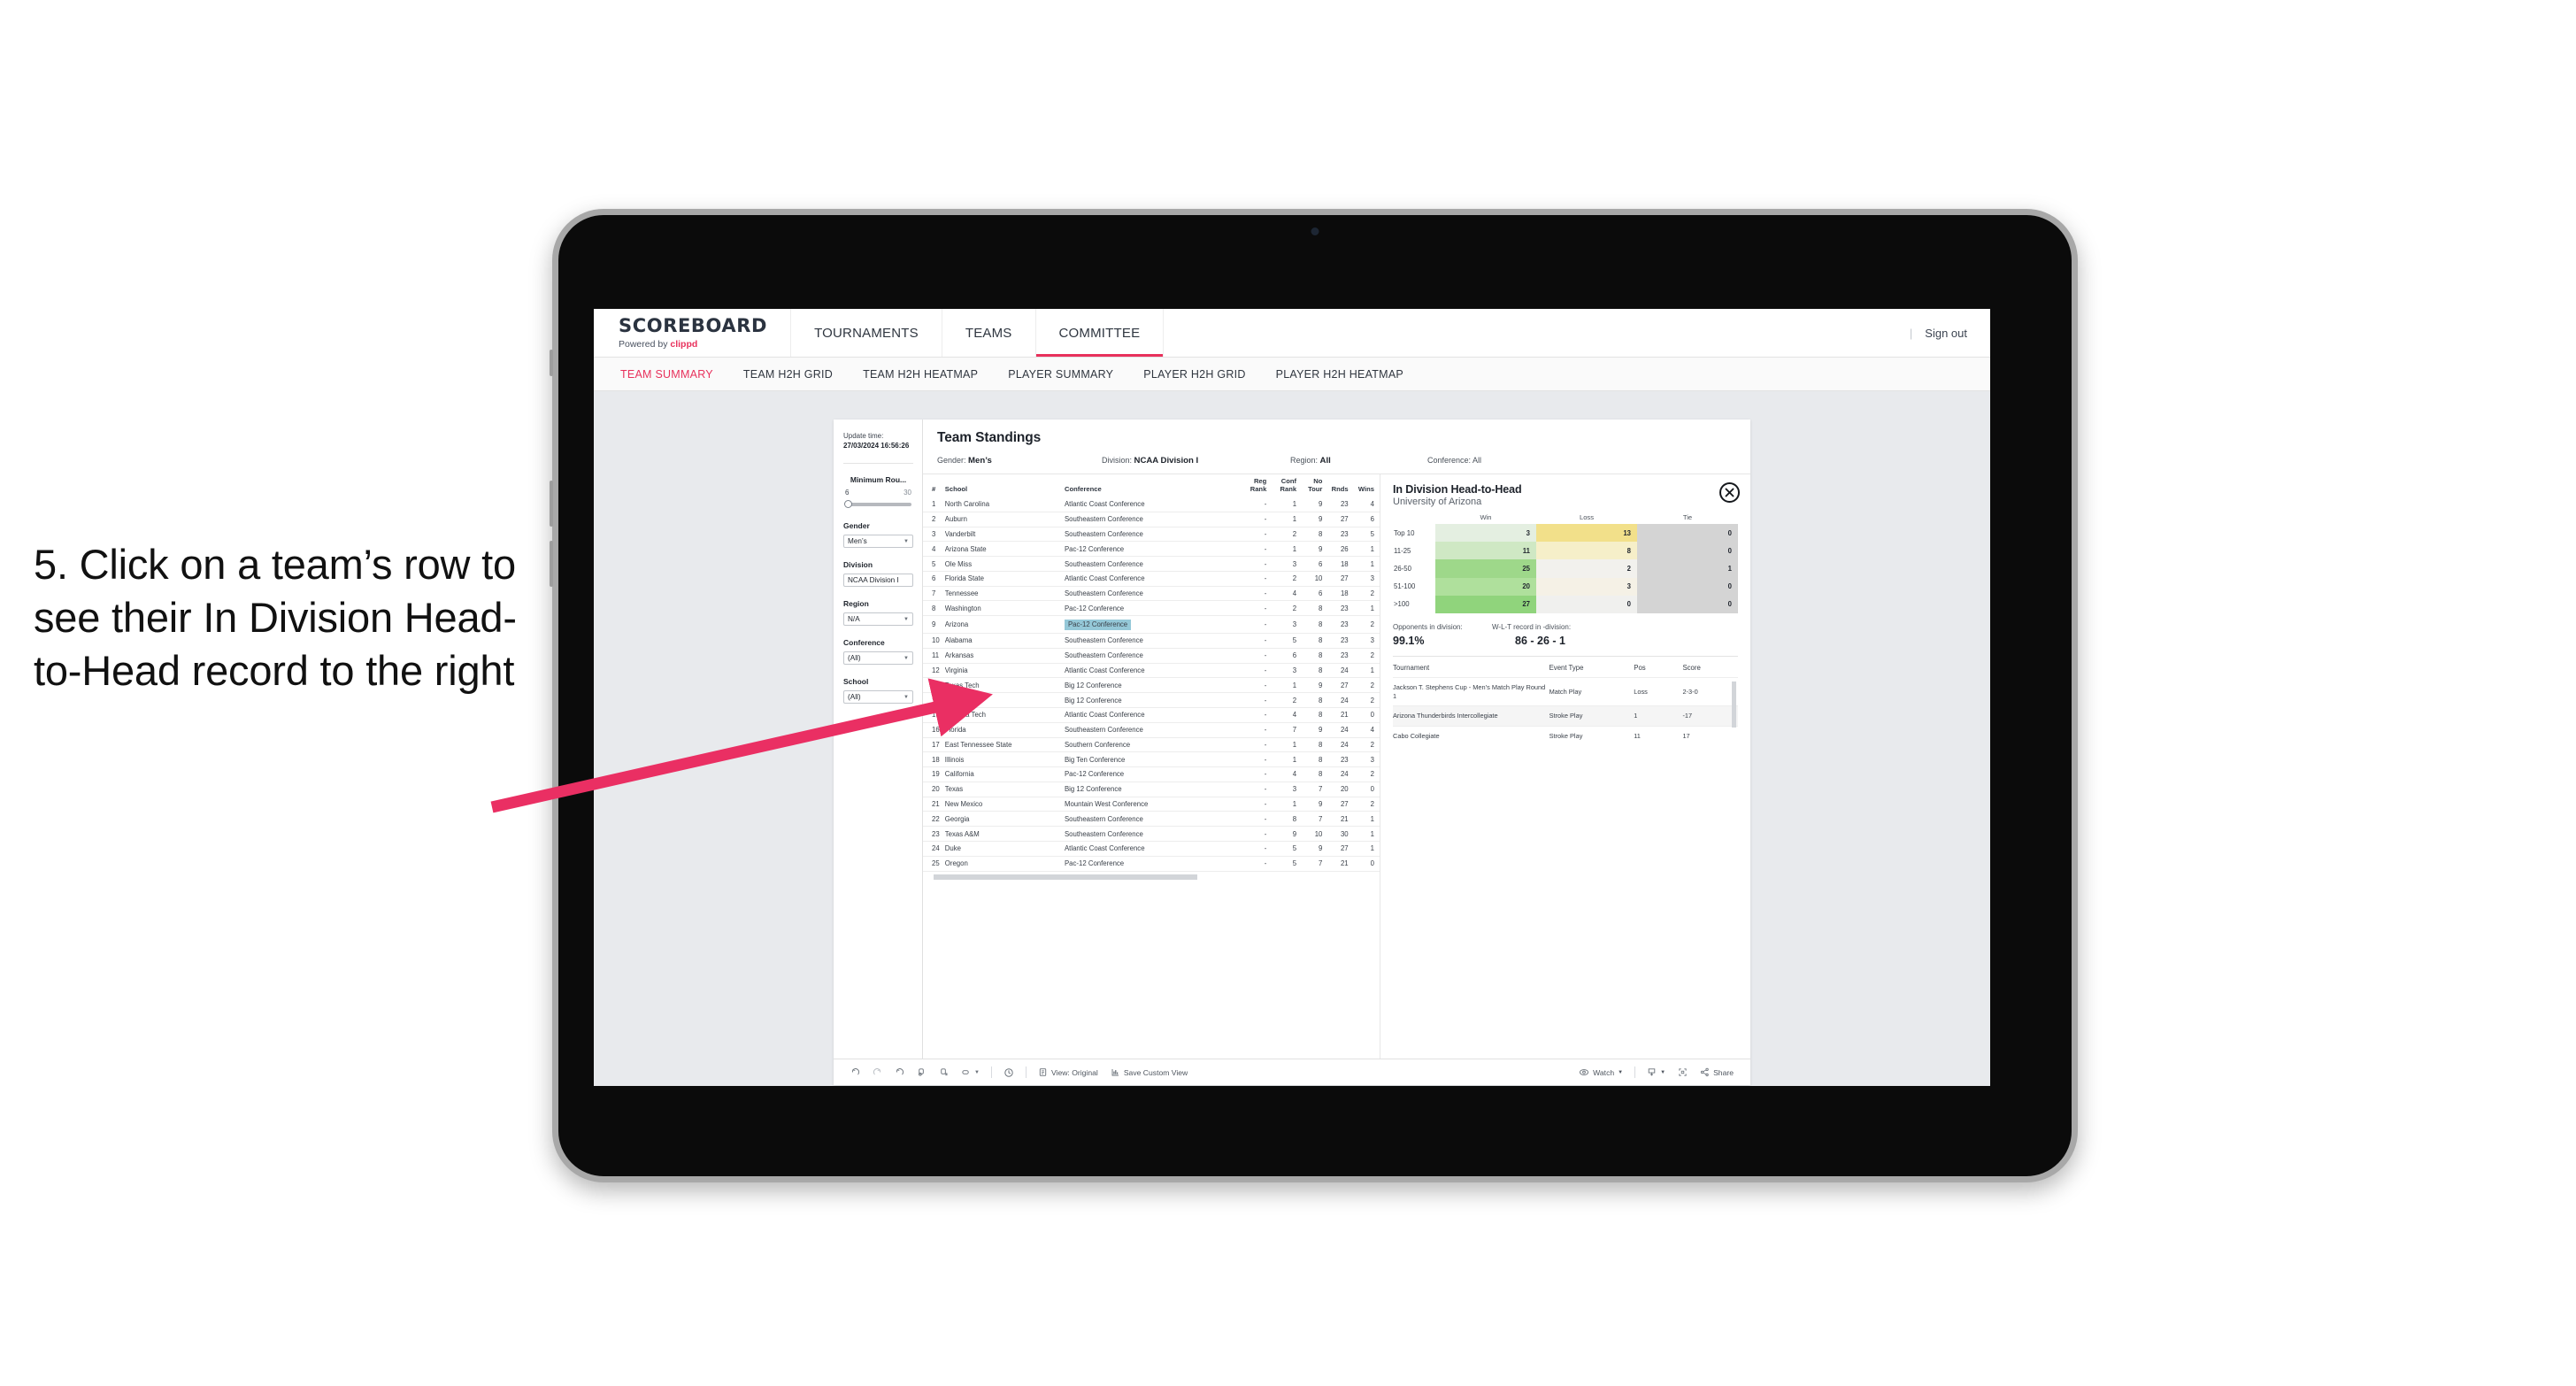  Describe the element at coordinates (921, 374) in the screenshot. I see `tab-team-h2h-heatmap: TEAM H2H HEATMAP` at that location.